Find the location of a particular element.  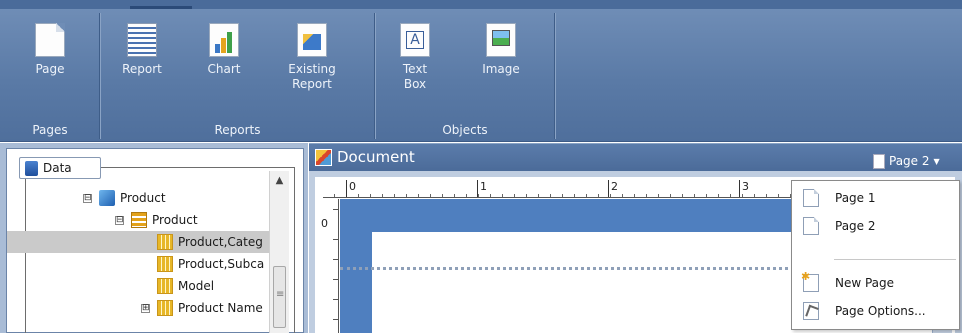

tree-item-label: Model is located at coordinates (196, 286).